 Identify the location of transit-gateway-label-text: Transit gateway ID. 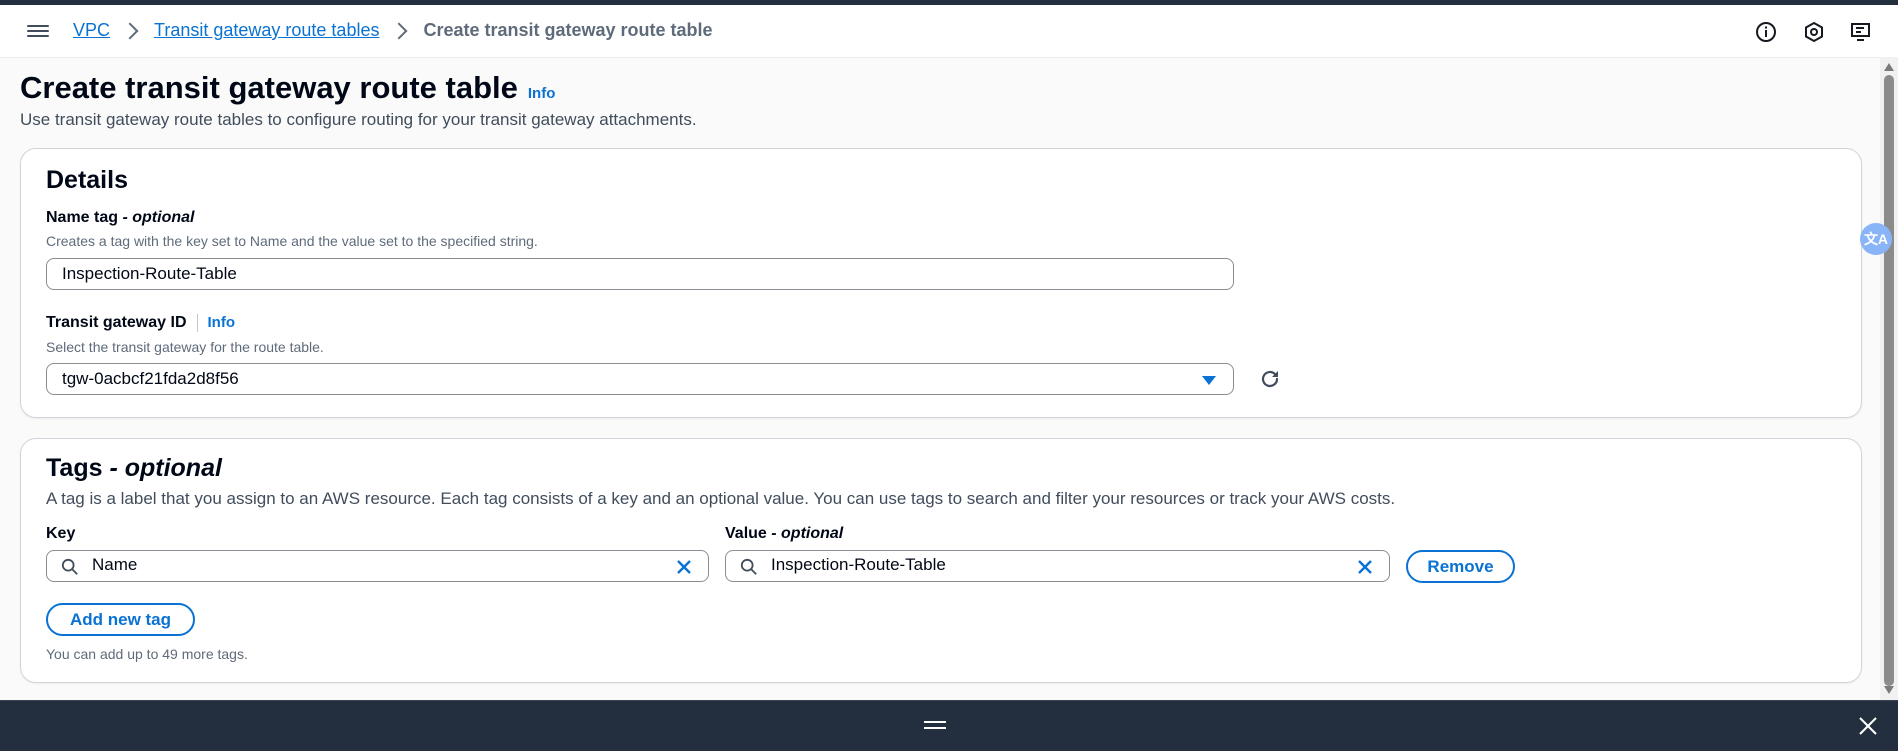
(116, 323).